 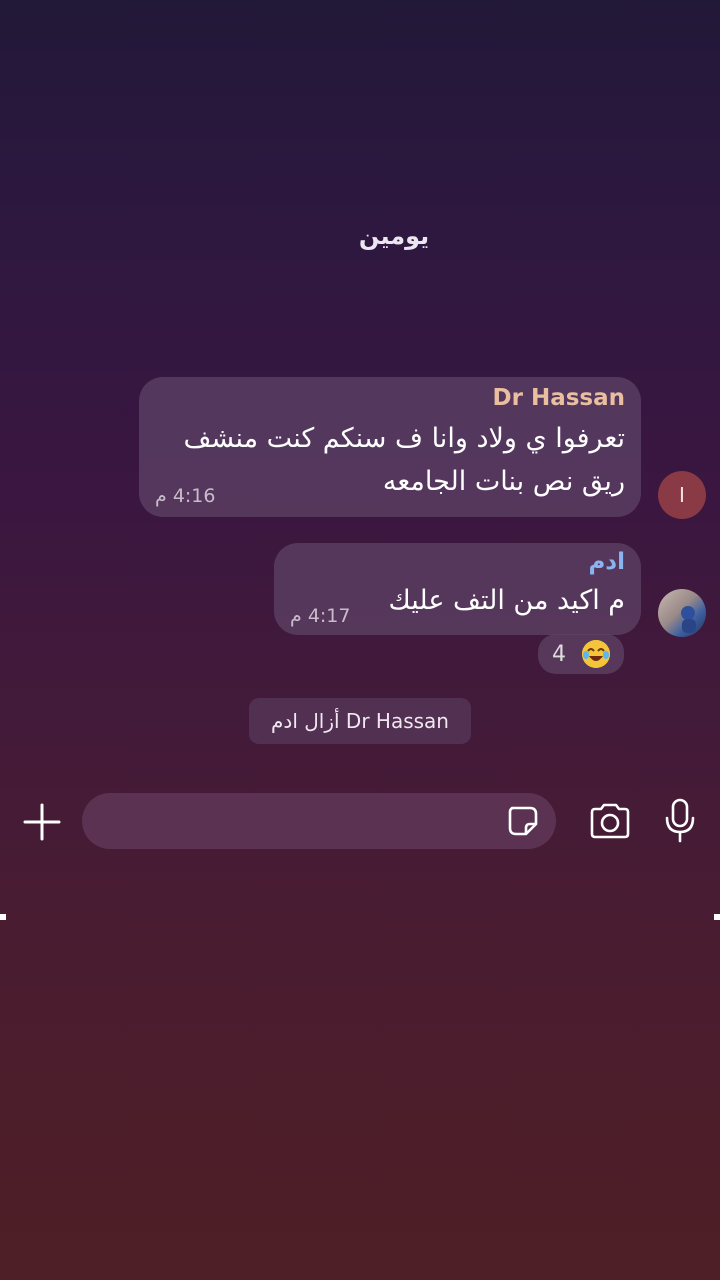 I want to click on message-text-line: م اكيد من التف عليك, so click(x=506, y=600).